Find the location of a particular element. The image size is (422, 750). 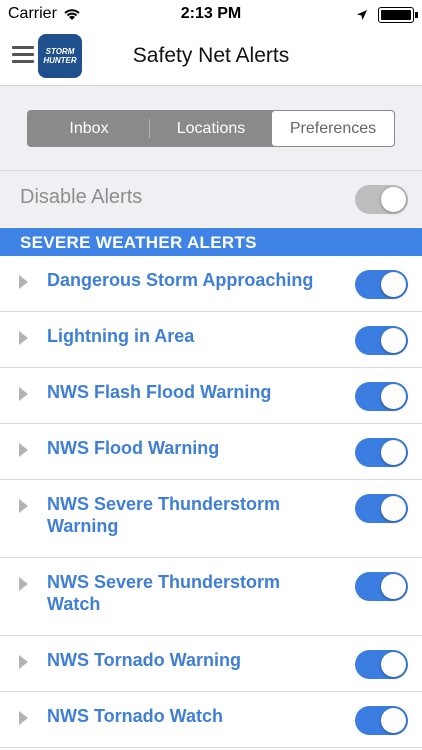

alert-row-flash-flood-warning: NWS Flash Flood Warning is located at coordinates (211, 396).